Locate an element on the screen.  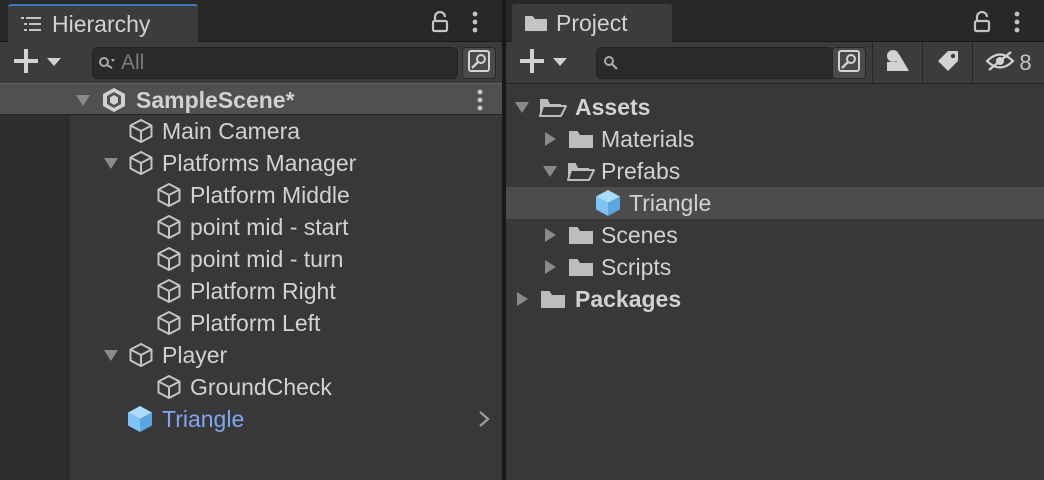
project-folder-assets: Assets is located at coordinates (775, 107).